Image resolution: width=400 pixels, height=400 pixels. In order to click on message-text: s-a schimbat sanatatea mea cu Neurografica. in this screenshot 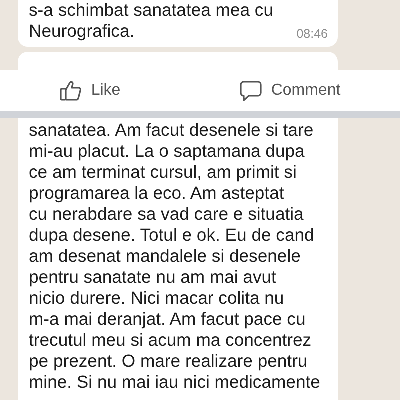, I will do `click(151, 21)`.